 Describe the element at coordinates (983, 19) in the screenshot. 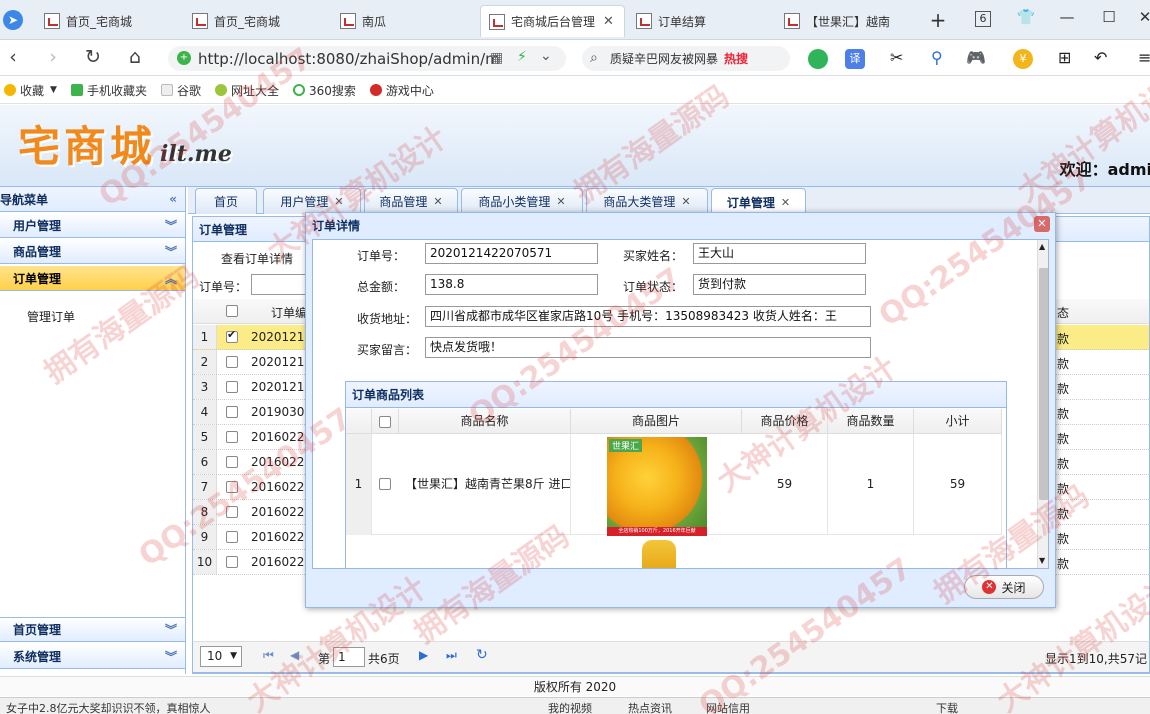

I see `tab-count-badge: 6` at that location.